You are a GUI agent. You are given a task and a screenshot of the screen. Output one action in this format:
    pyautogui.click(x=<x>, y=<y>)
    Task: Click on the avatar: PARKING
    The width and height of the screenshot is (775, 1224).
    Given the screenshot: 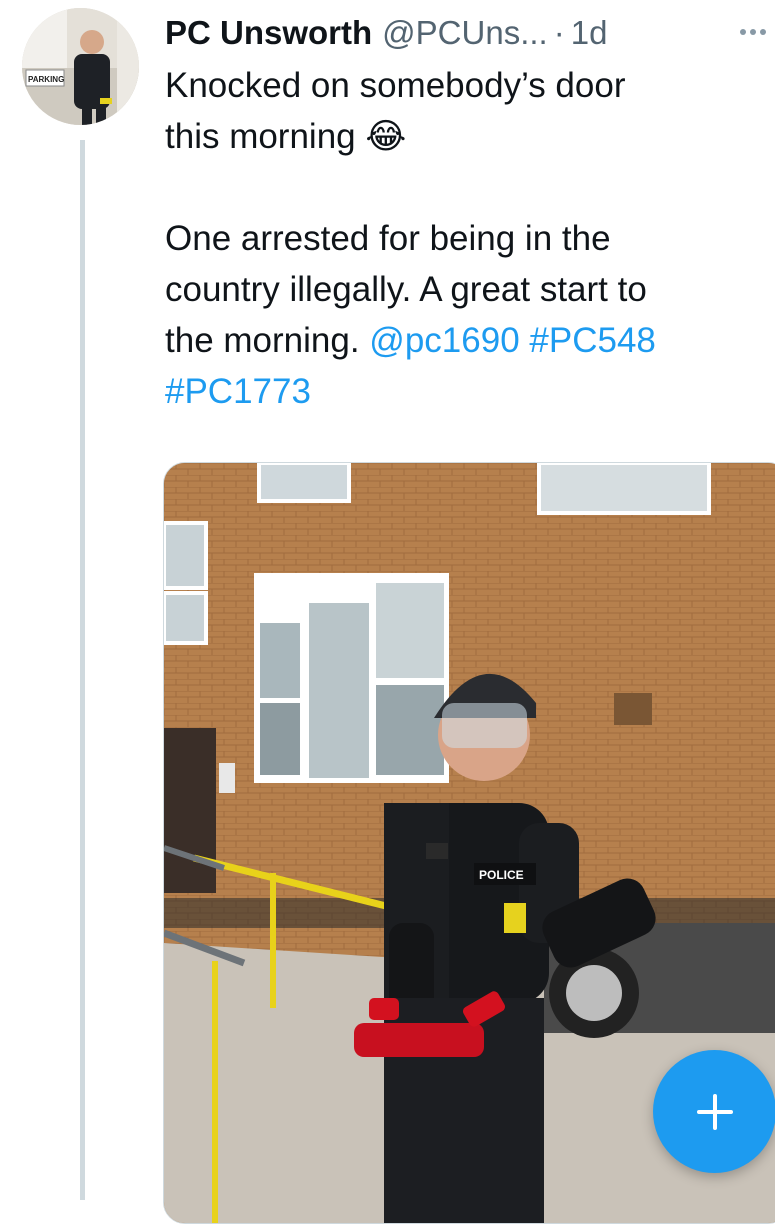 What is the action you would take?
    pyautogui.click(x=80, y=66)
    